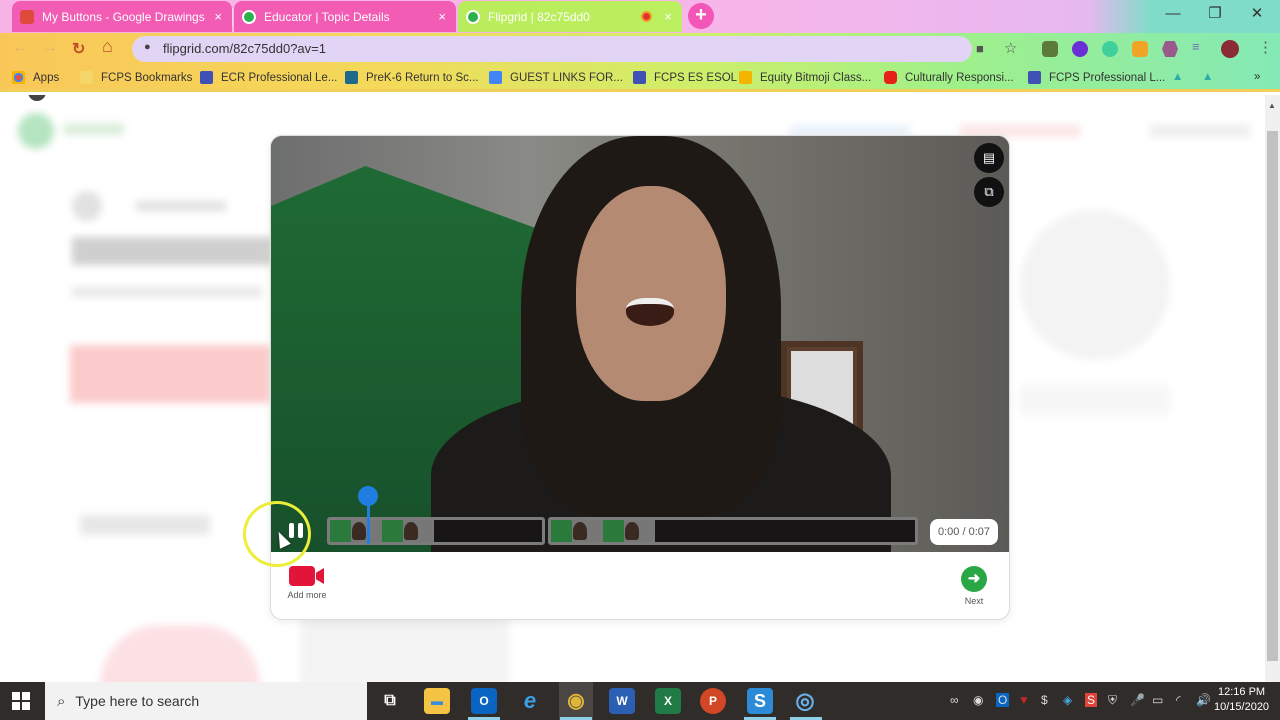 The image size is (1280, 720). I want to click on bookmark-icon-only-1: ▲, so click(1177, 77).